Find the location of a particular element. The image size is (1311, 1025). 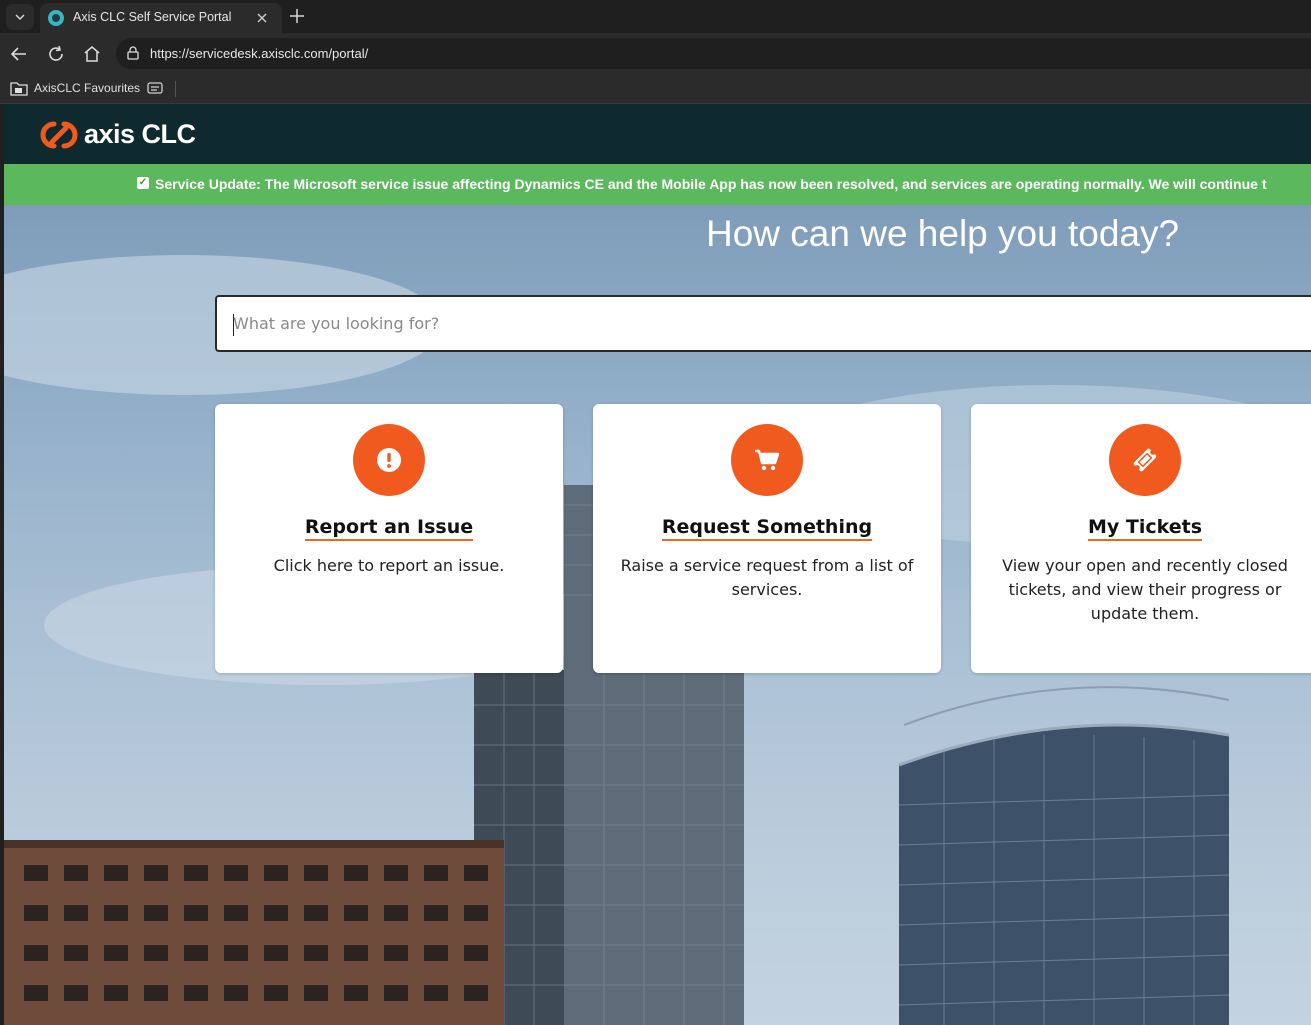

browser-tab-active: Axis CLC Self Service Portal is located at coordinates (161, 18).